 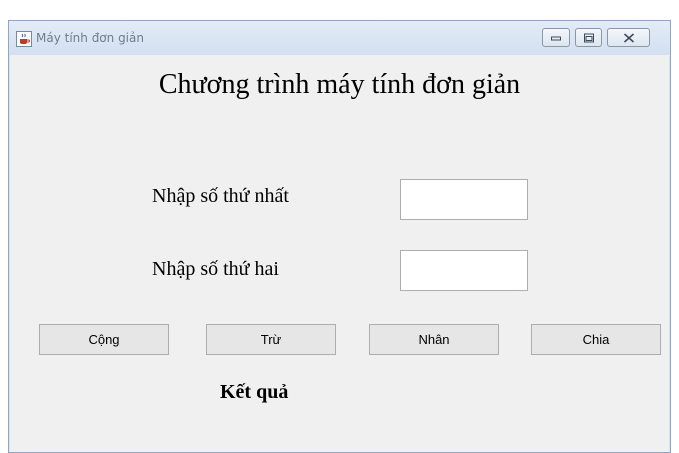 I want to click on add-button: Cộng, so click(x=104, y=339).